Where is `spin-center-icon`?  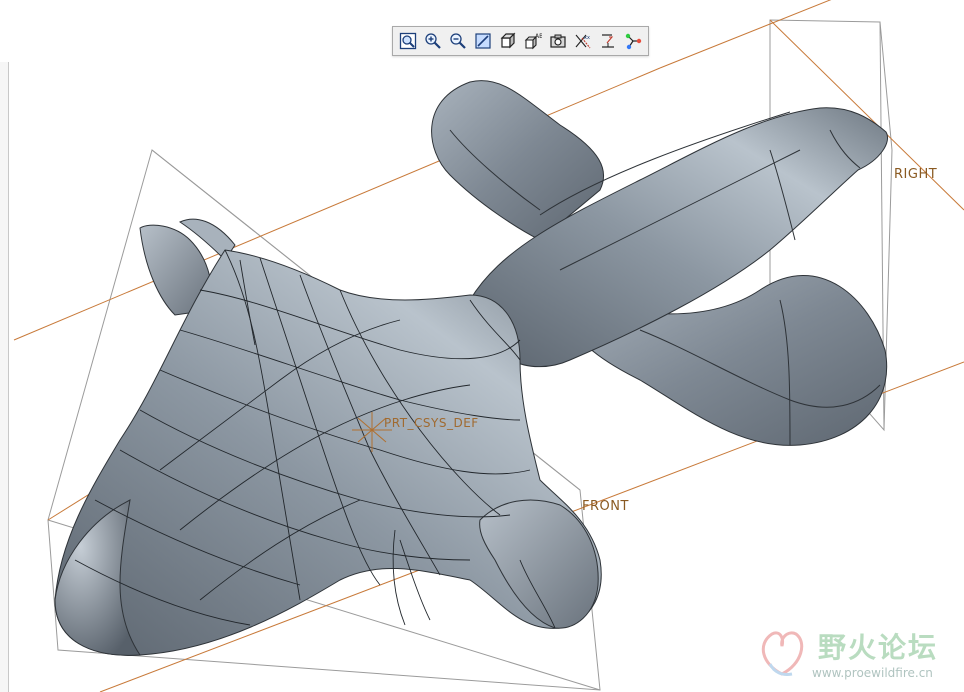 spin-center-icon is located at coordinates (633, 41).